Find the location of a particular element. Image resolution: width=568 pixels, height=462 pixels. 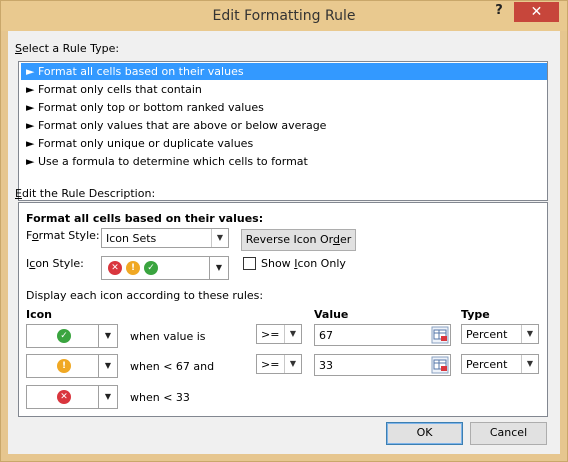

row-icon-select: ✓ ▼ is located at coordinates (72, 336).